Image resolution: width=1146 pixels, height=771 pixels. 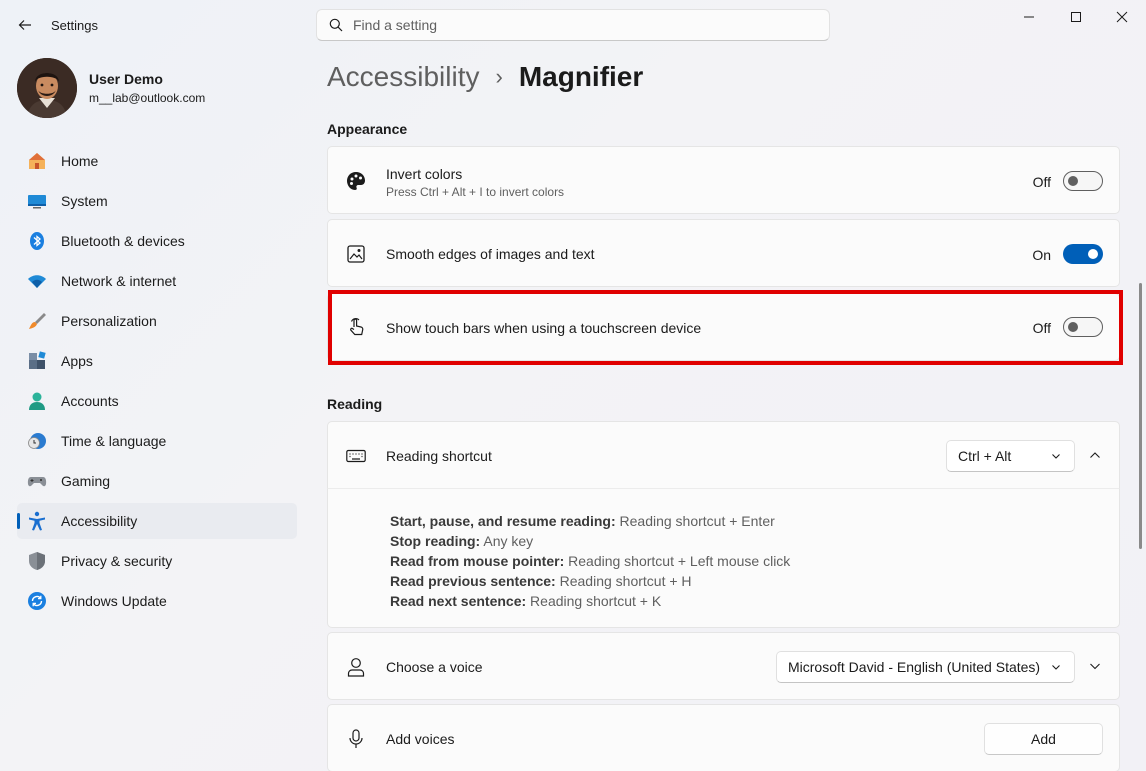 What do you see at coordinates (109, 321) in the screenshot?
I see `sidebar-item-label: Personalization` at bounding box center [109, 321].